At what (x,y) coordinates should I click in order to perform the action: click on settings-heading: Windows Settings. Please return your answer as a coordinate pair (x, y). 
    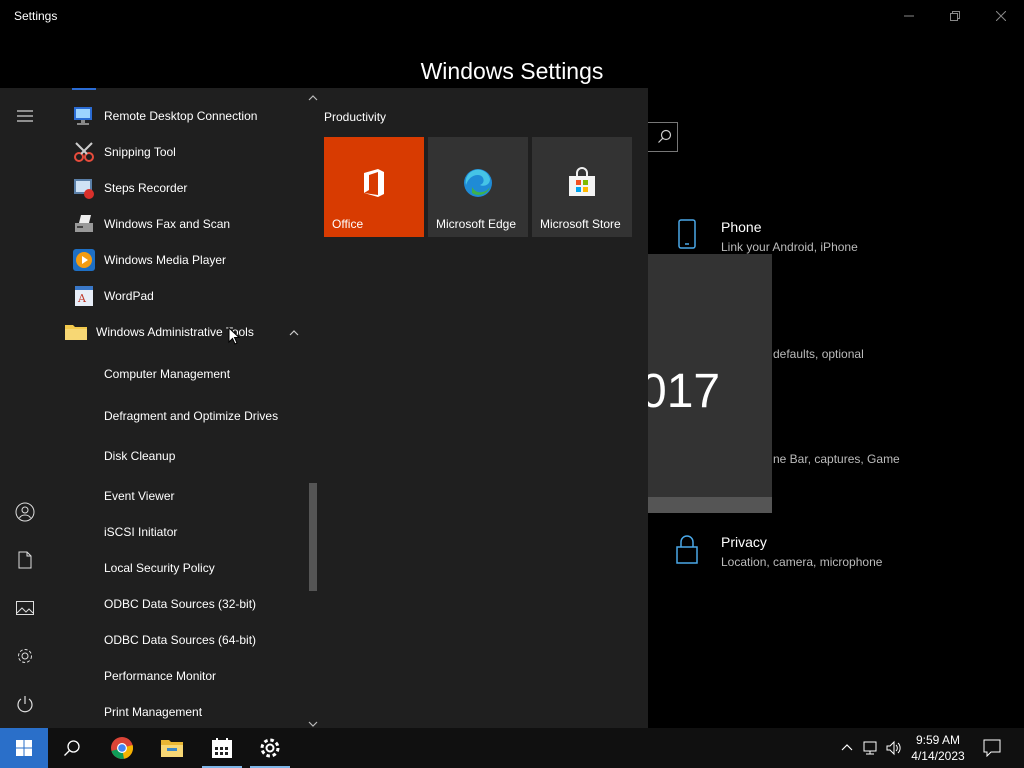
    Looking at the image, I should click on (512, 71).